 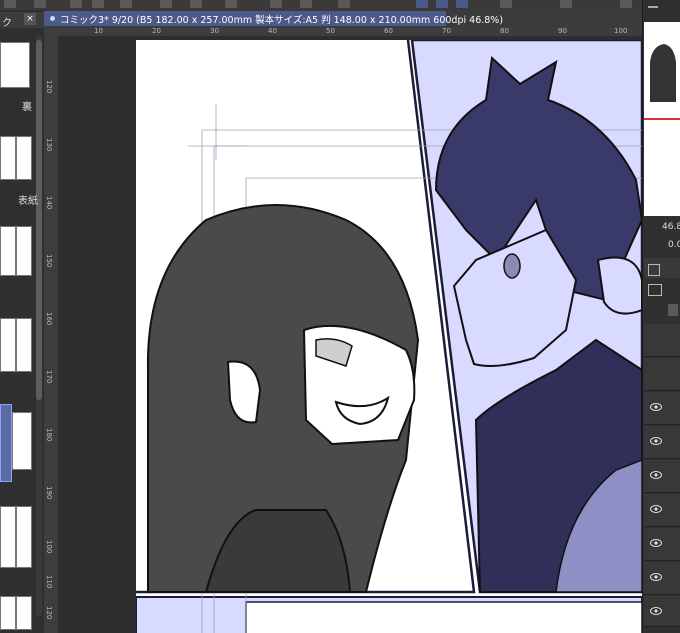 I want to click on gear-icon, so click(x=626, y=4).